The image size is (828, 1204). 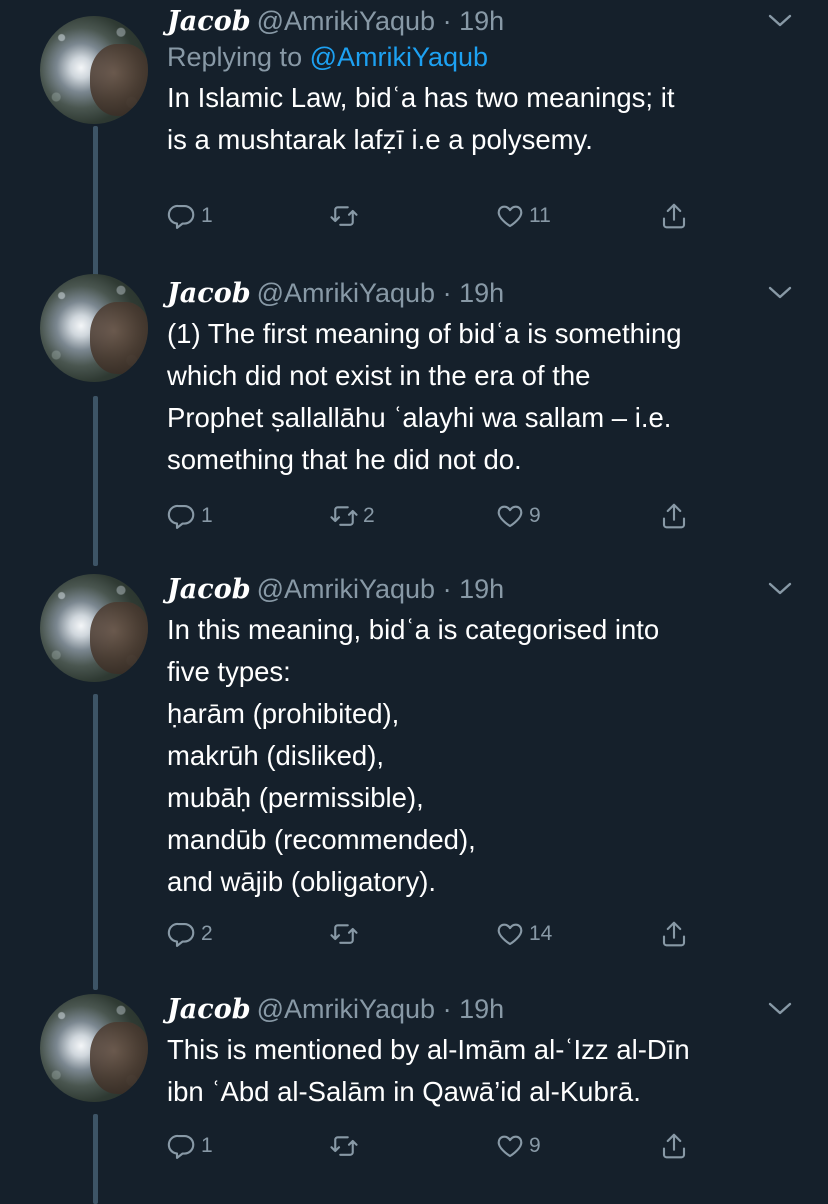 I want to click on retweet-button: 2, so click(x=352, y=516).